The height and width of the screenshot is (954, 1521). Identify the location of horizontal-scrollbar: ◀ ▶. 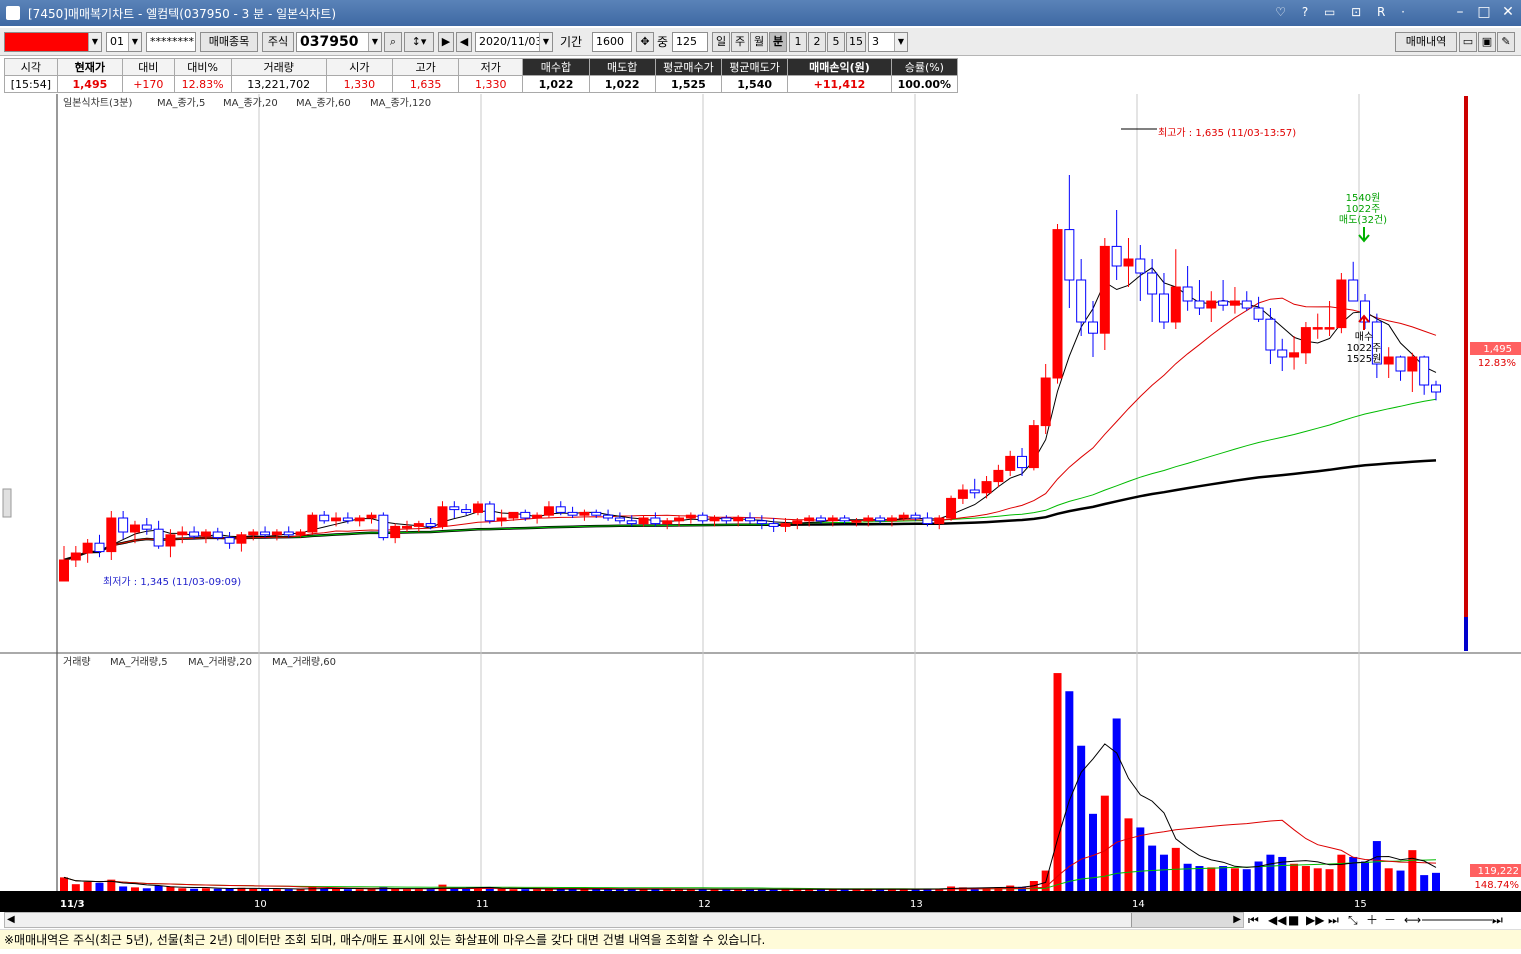
(624, 920).